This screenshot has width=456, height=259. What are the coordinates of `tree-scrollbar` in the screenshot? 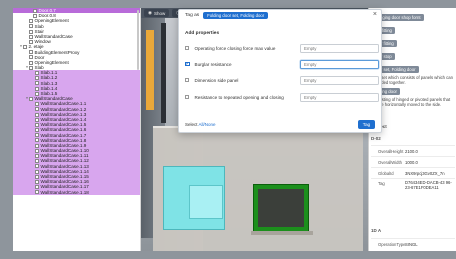 It's located at (138, 40).